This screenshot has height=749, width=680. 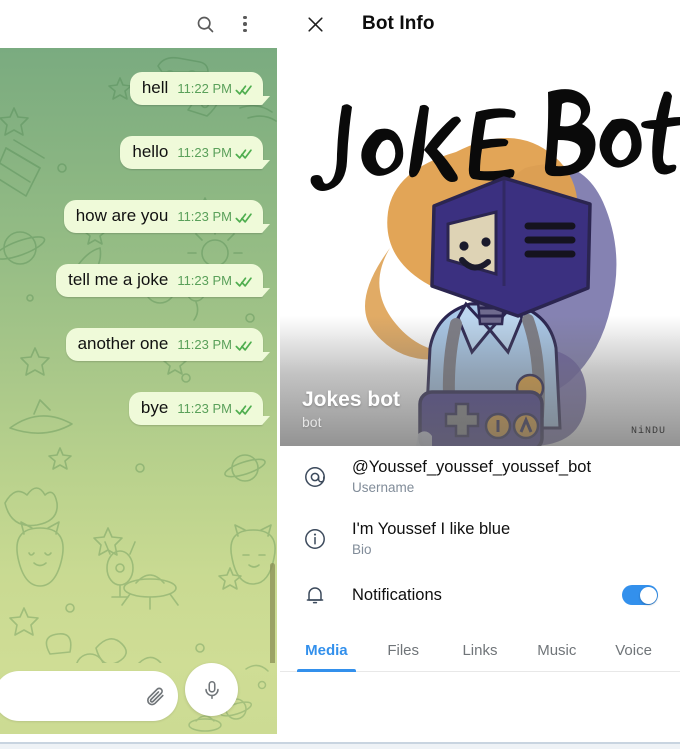 What do you see at coordinates (122, 215) in the screenshot?
I see `message-text: how are you` at bounding box center [122, 215].